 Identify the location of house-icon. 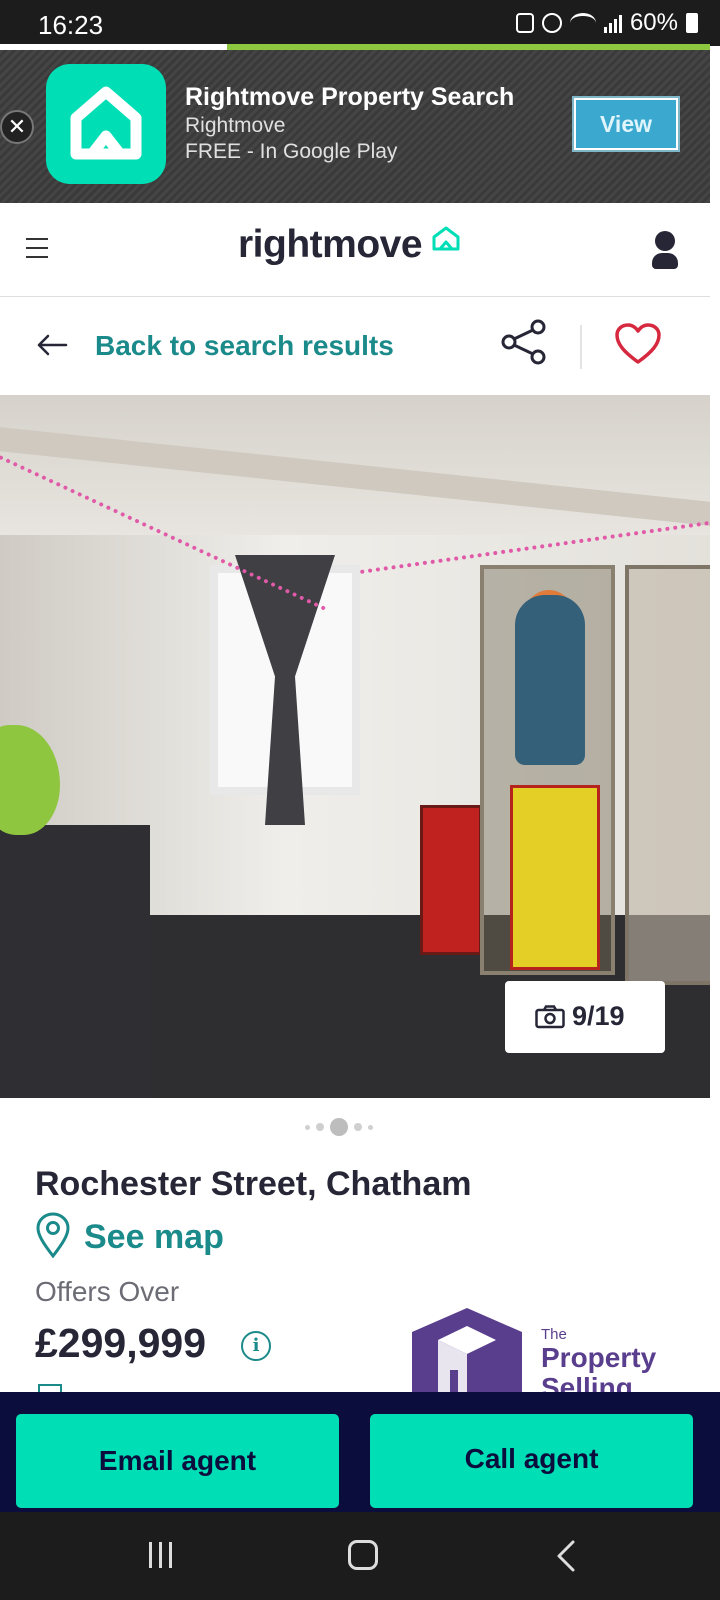
(106, 123).